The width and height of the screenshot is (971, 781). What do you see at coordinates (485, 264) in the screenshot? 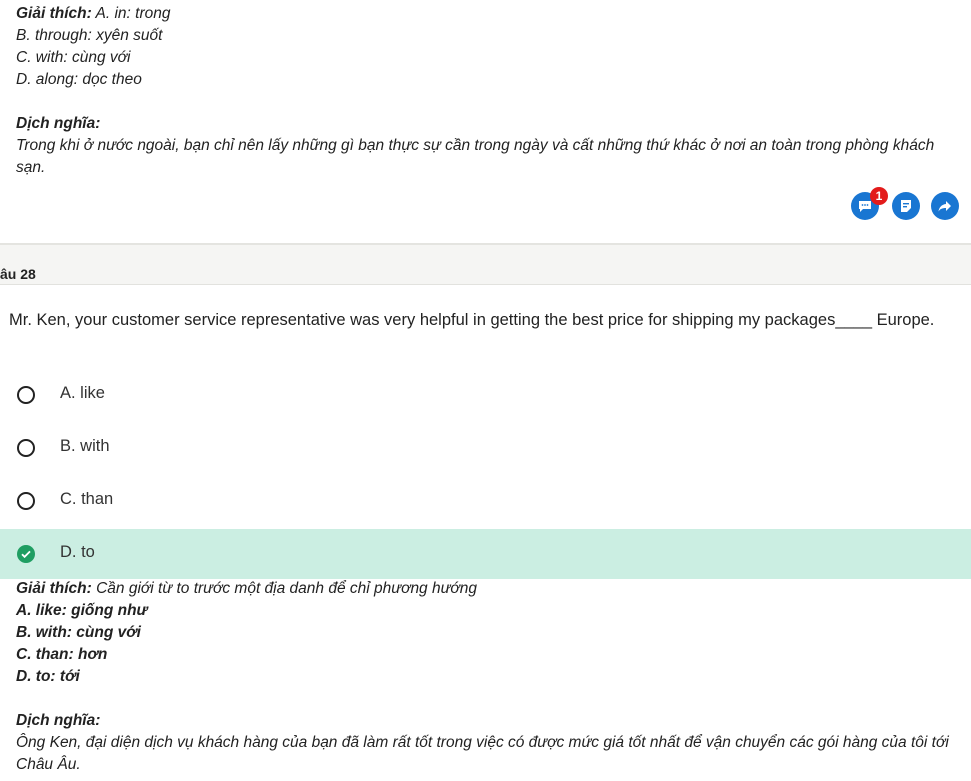
I see `question-header: âu 28` at bounding box center [485, 264].